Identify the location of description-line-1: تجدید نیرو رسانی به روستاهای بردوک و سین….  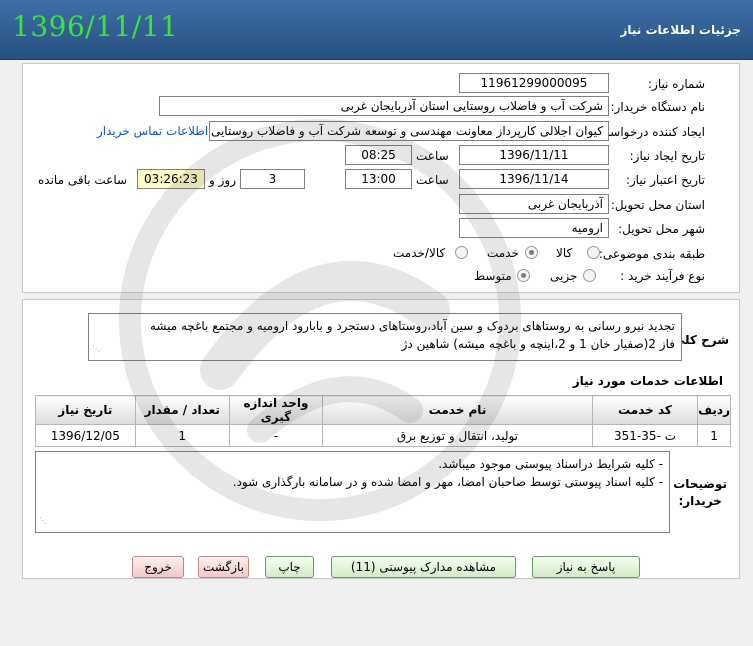
(412, 326).